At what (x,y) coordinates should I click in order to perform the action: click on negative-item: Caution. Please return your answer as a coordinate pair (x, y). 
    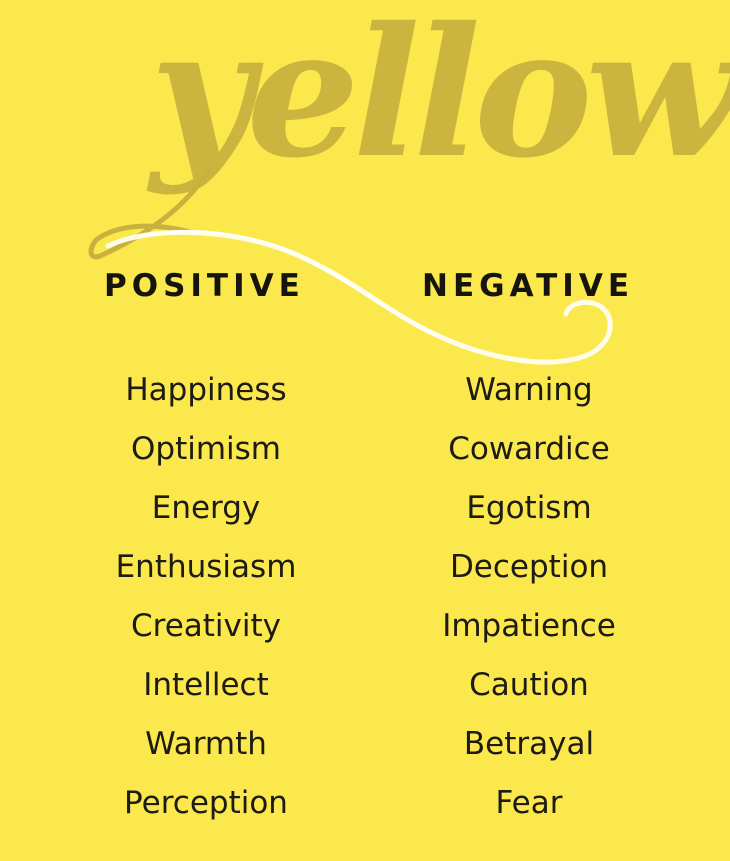
    Looking at the image, I should click on (529, 685).